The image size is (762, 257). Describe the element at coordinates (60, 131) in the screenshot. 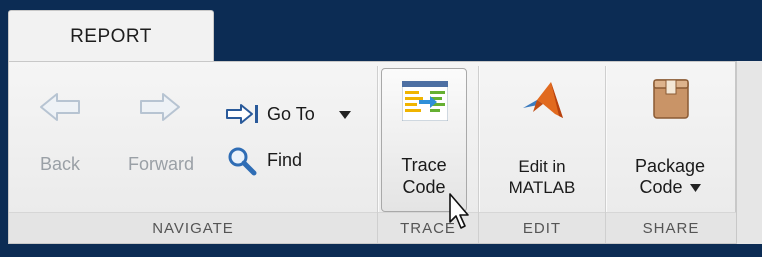

I see `back-button: Back` at that location.